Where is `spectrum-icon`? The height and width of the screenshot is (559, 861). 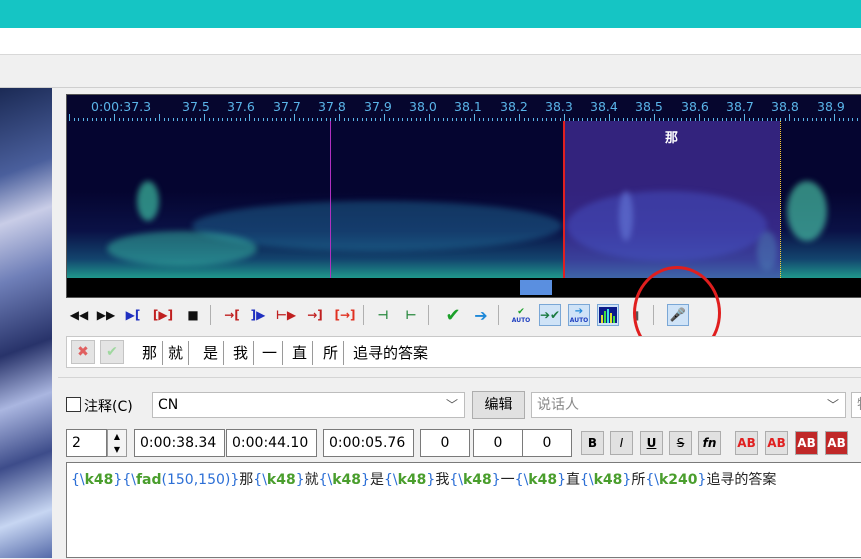
spectrum-icon is located at coordinates (608, 315).